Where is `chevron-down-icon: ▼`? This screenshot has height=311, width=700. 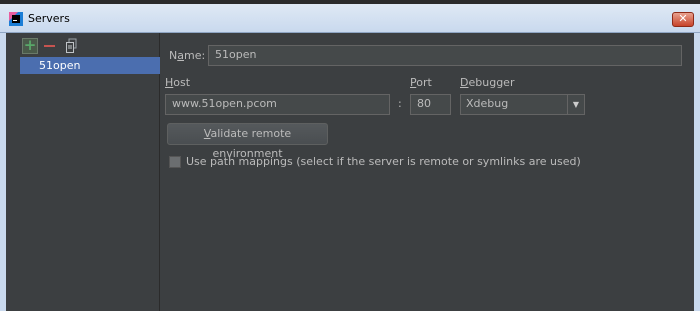
chevron-down-icon: ▼ is located at coordinates (575, 104).